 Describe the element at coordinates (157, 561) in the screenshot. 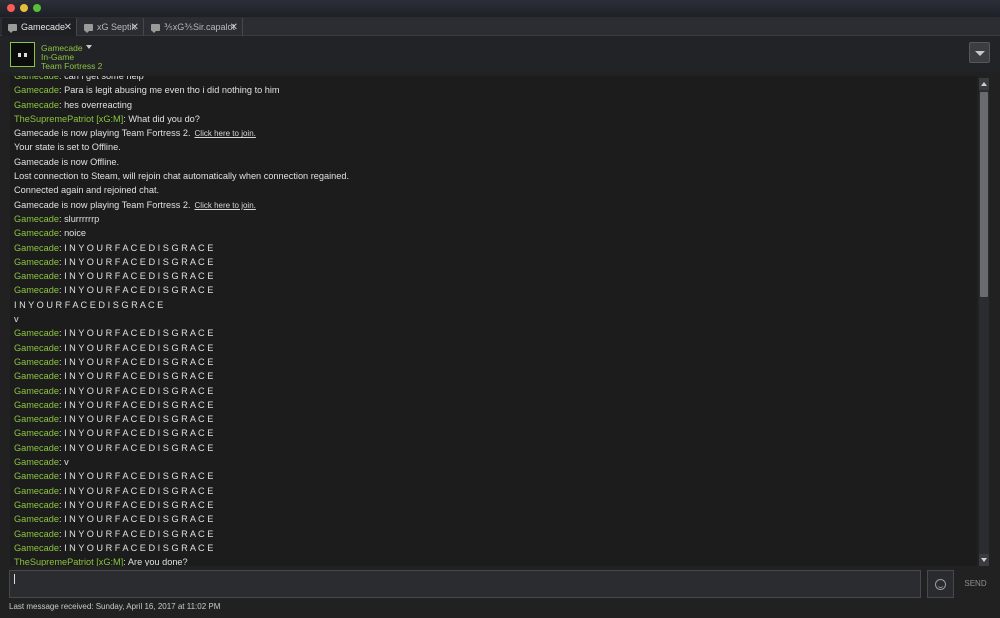

I see `message-text: Are you done?` at that location.